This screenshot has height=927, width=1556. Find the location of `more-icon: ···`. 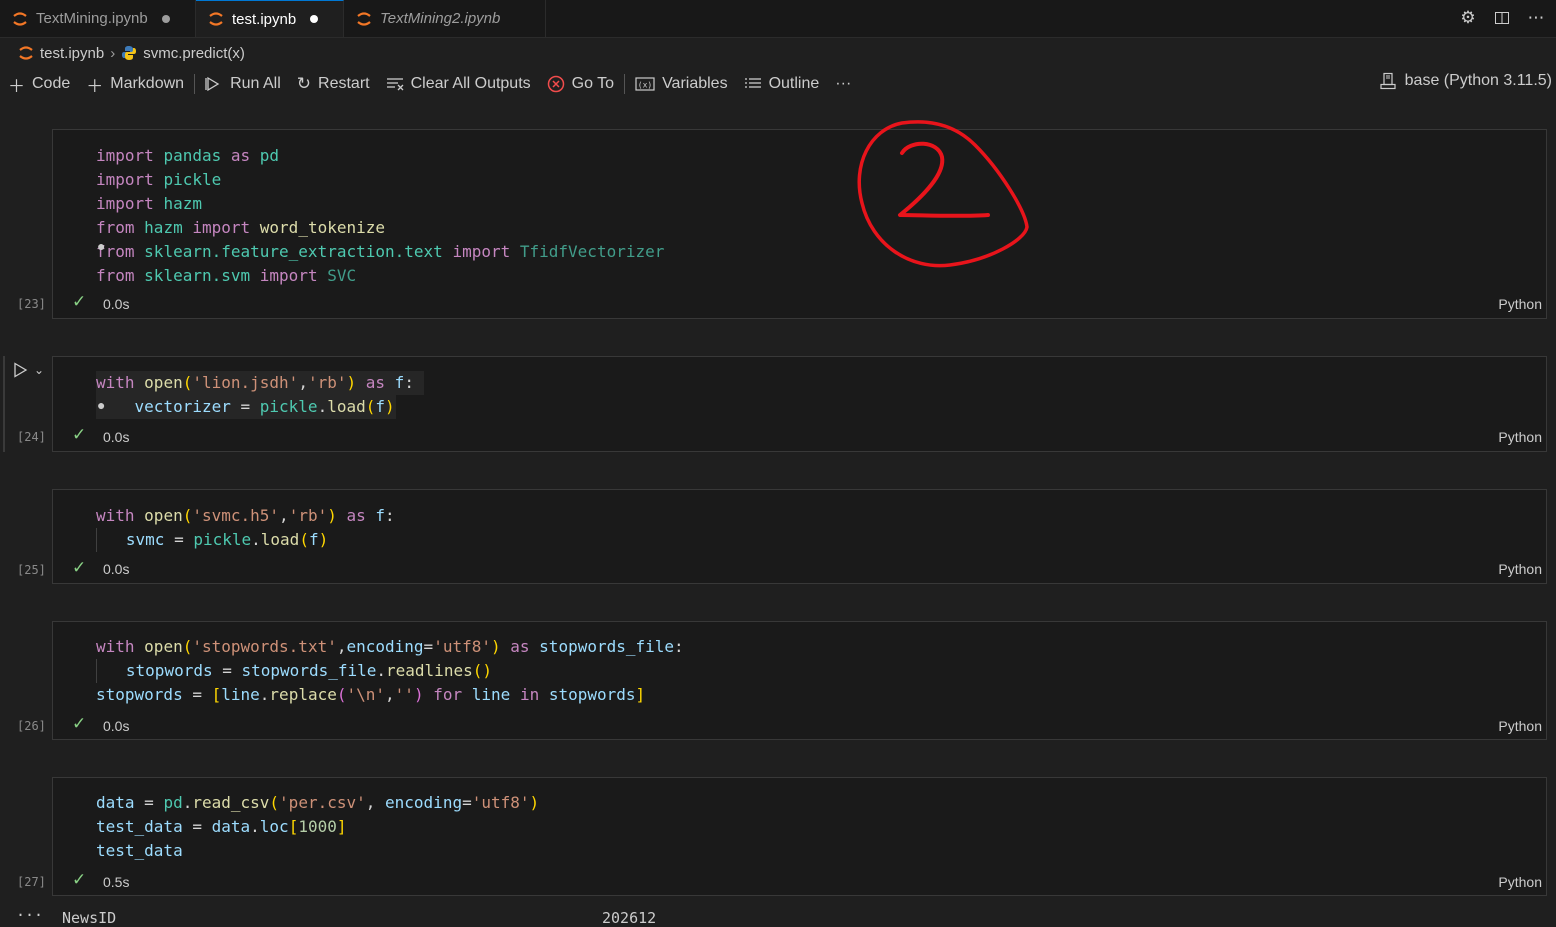

more-icon: ··· is located at coordinates (843, 83).